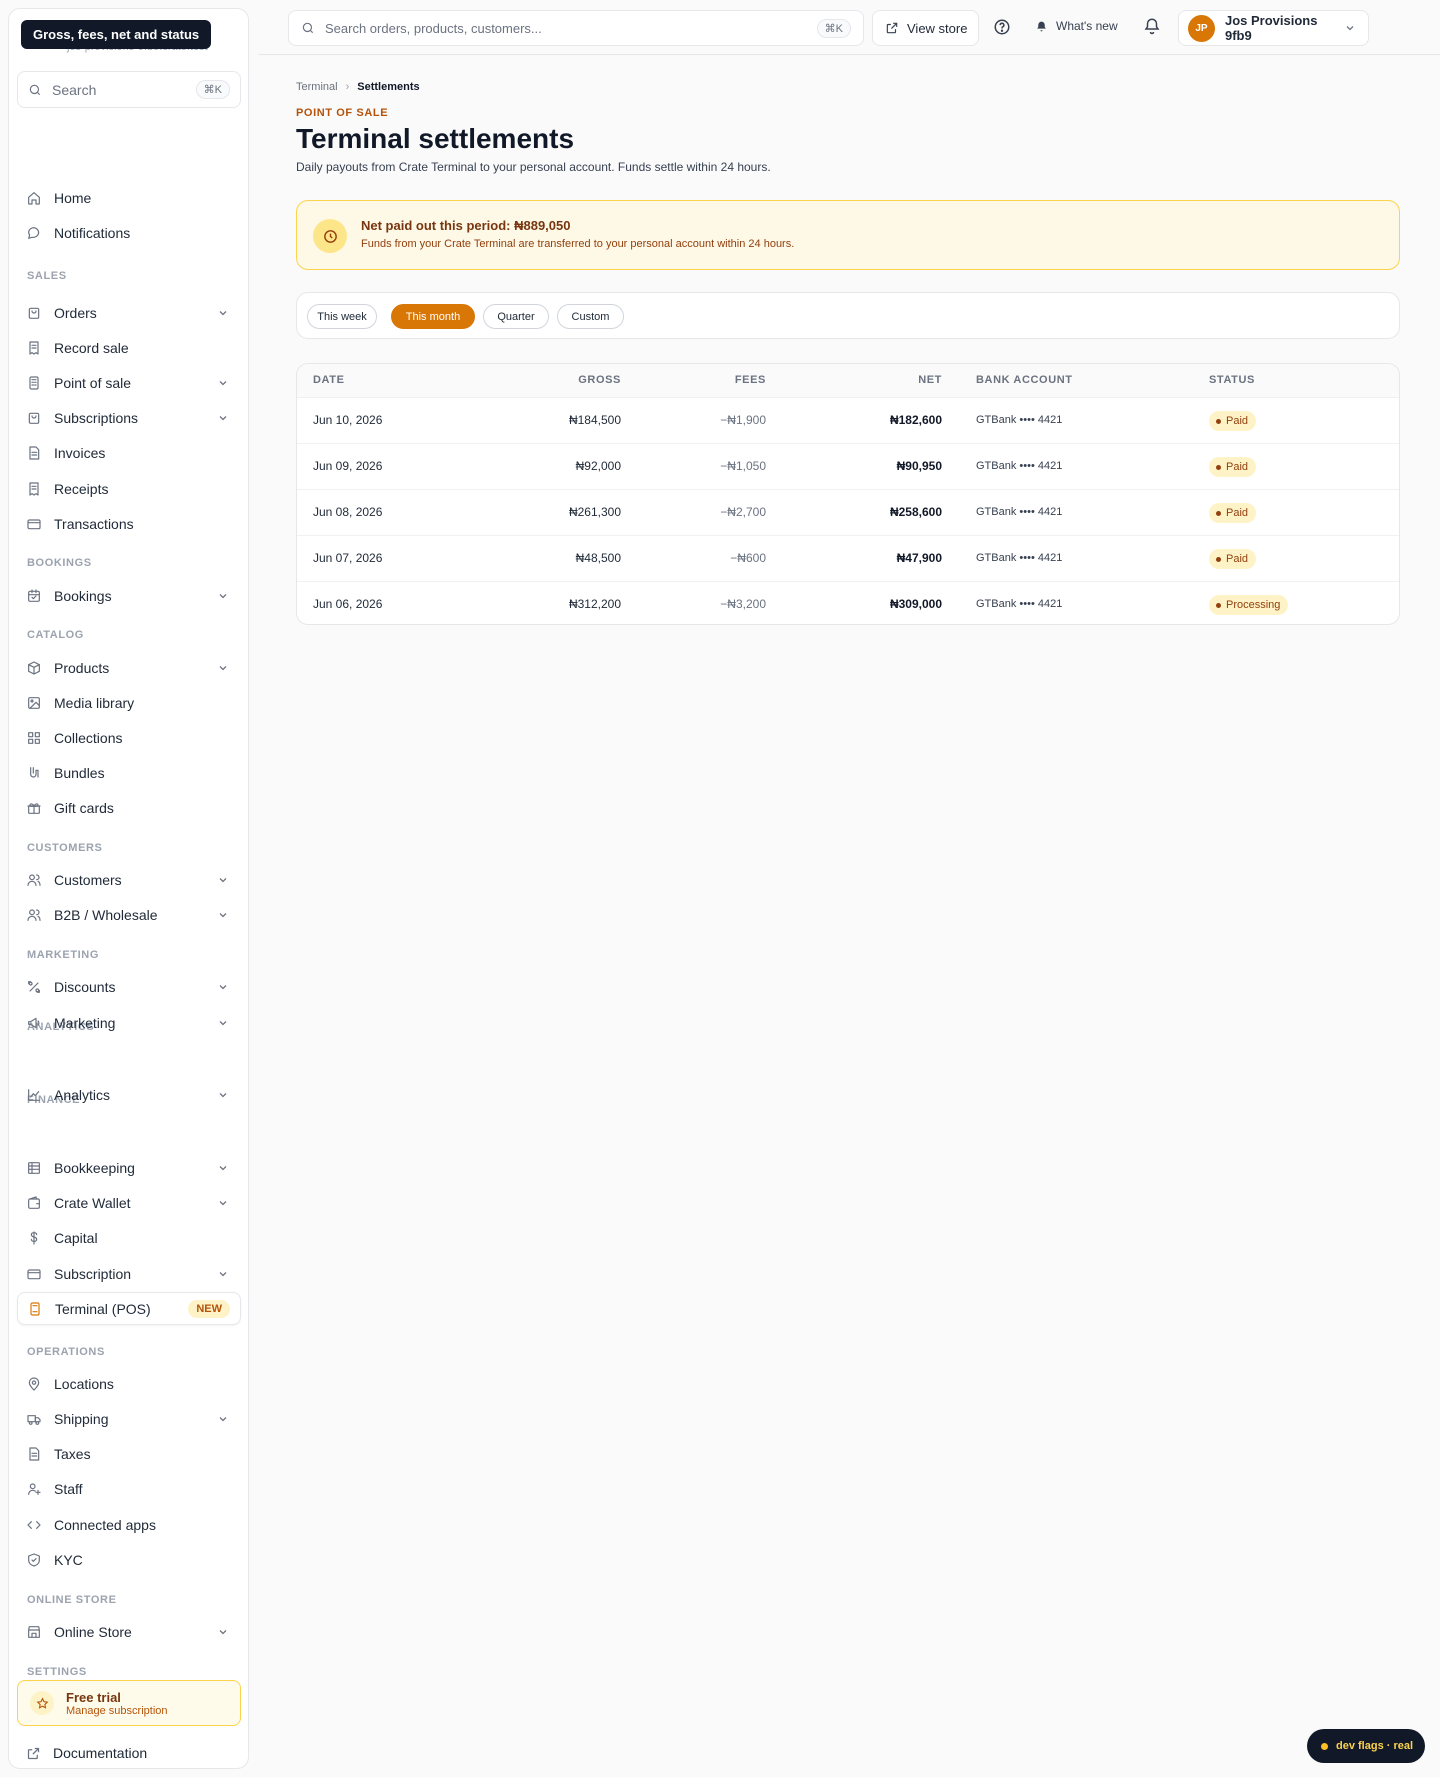  Describe the element at coordinates (129, 807) in the screenshot. I see `sidebar-item-gift-cards: Gift cards` at that location.